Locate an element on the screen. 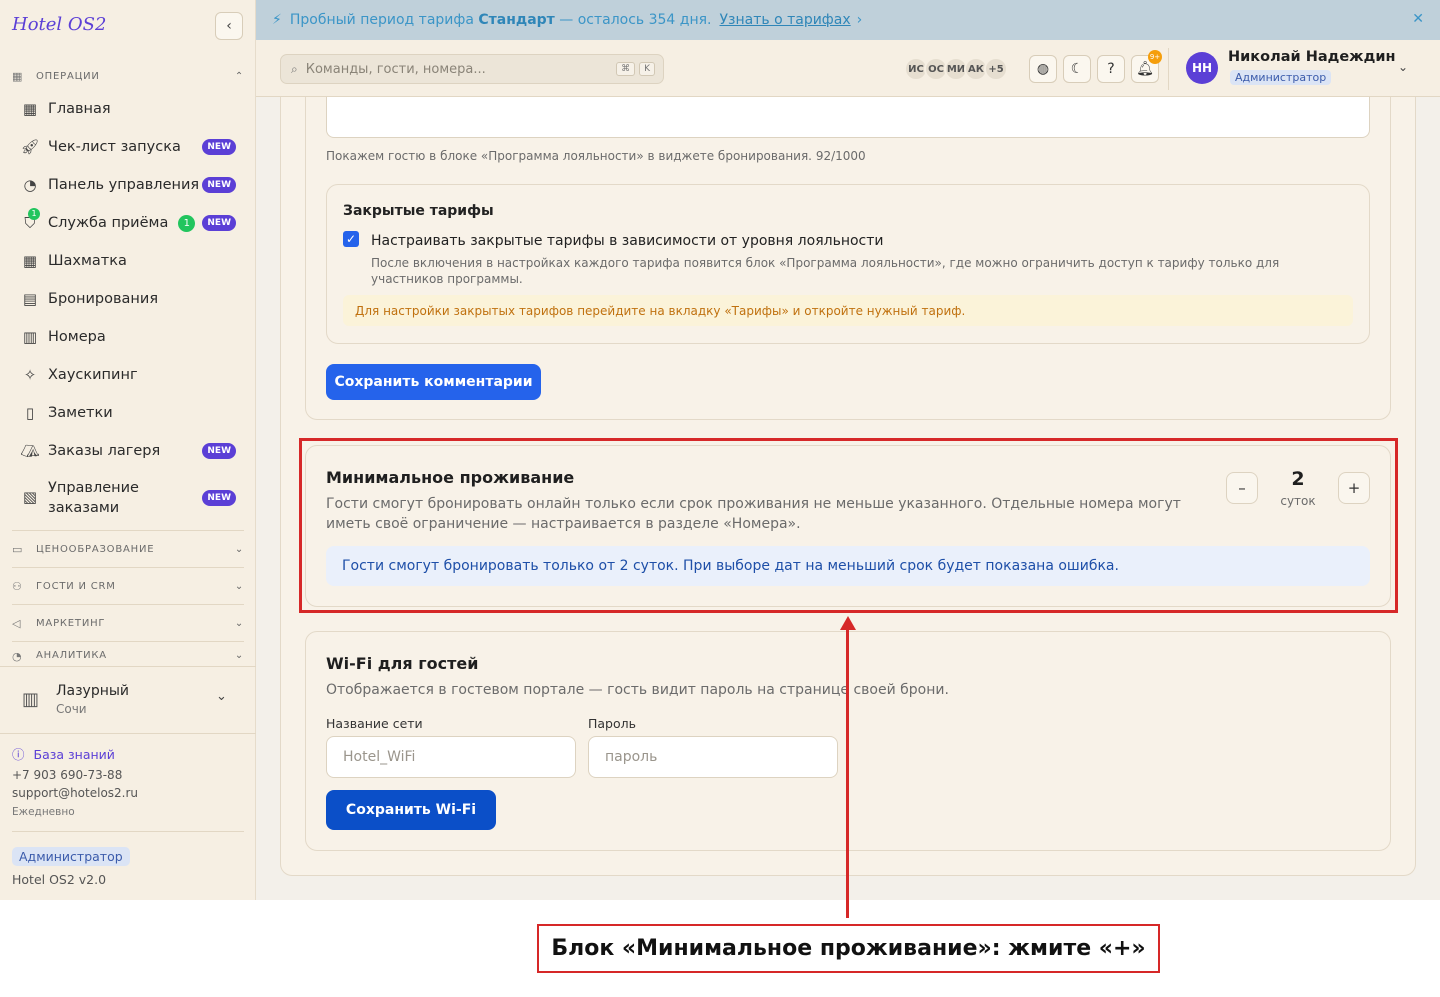 The height and width of the screenshot is (997, 1440). pie-chart-icon: ◔ is located at coordinates (17, 656).